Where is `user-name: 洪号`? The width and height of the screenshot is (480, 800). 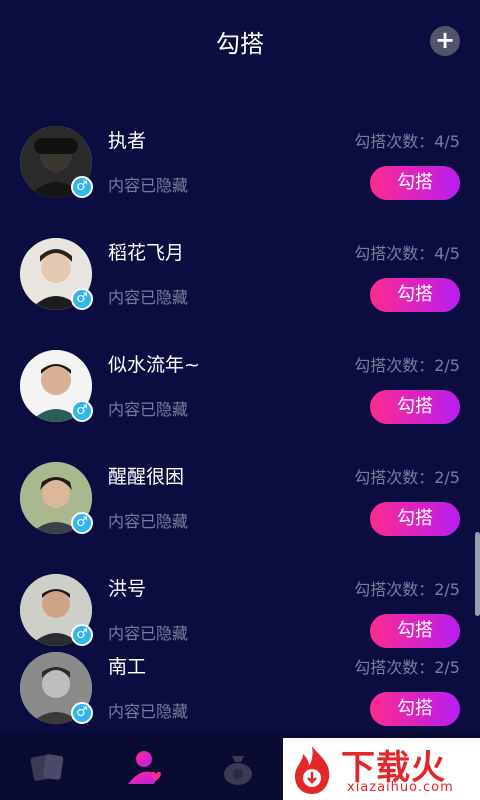 user-name: 洪号 is located at coordinates (127, 589).